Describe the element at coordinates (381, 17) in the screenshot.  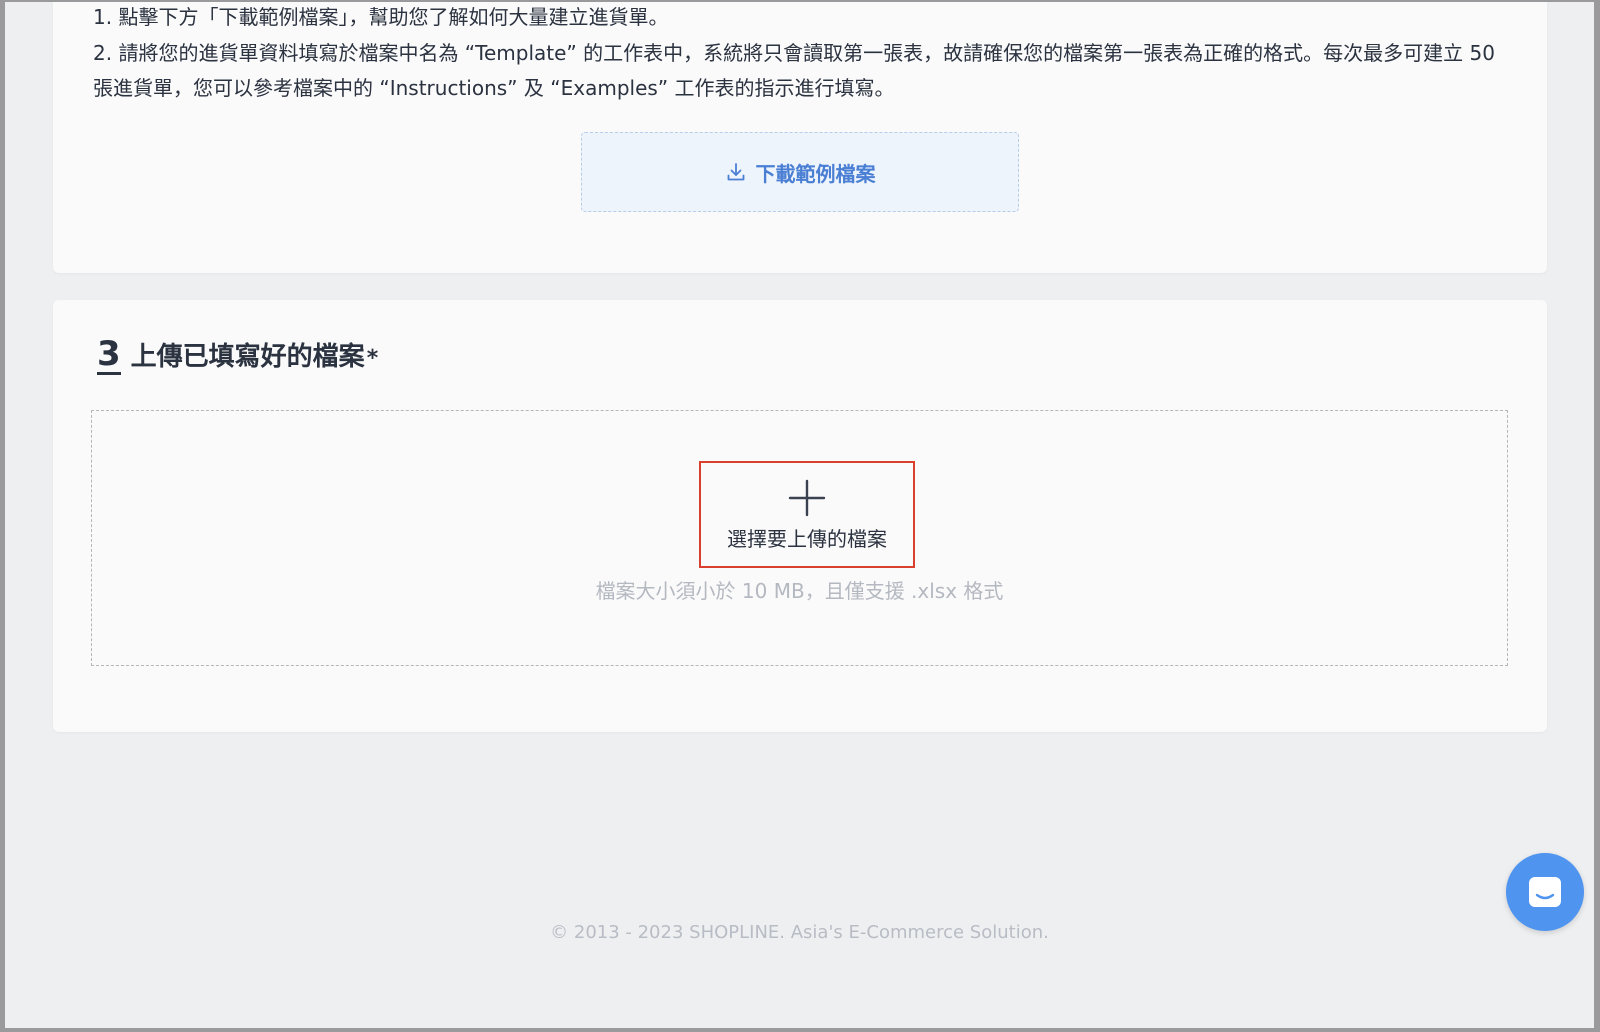
I see `instruction-step-1: 1. 點擊下方「下載範例檔案」，幫助您了解如何大量建立進貨單。` at that location.